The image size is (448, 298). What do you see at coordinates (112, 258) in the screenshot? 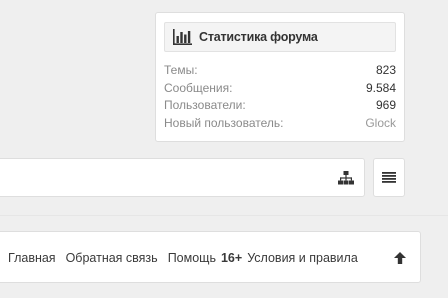
I see `footer-link-feedback: Обратная связь` at bounding box center [112, 258].